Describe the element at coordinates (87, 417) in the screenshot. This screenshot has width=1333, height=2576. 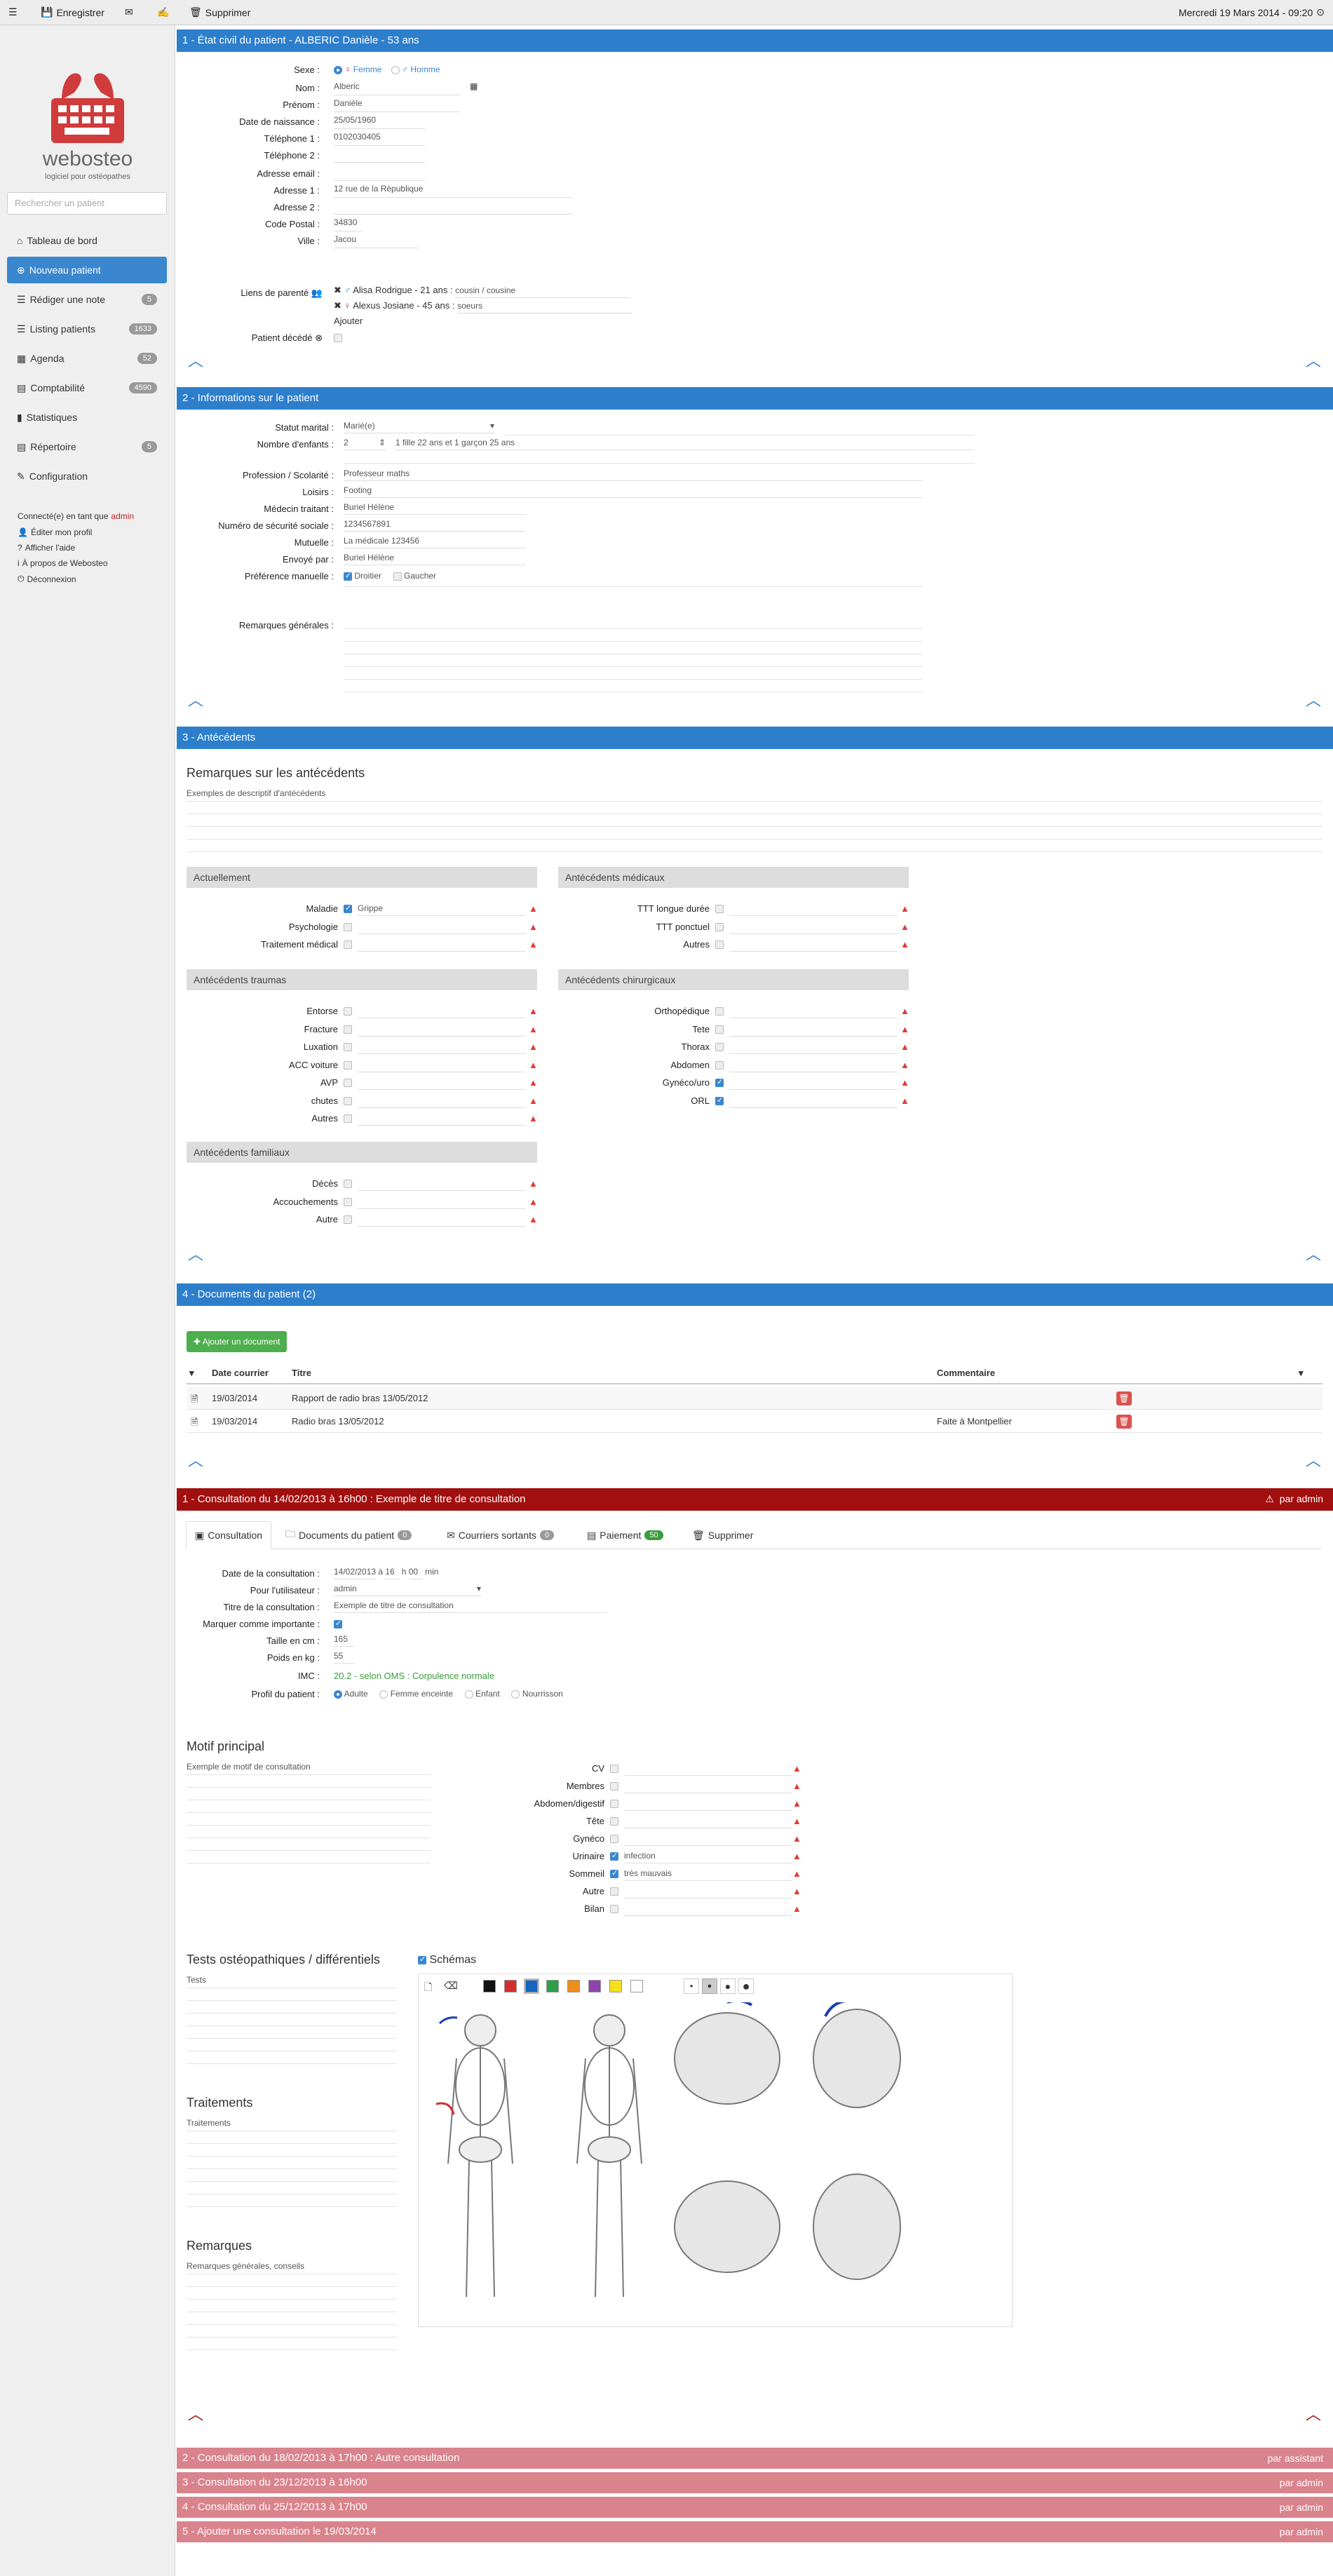
I see `nav-statistics: ▮ Statistiques` at that location.